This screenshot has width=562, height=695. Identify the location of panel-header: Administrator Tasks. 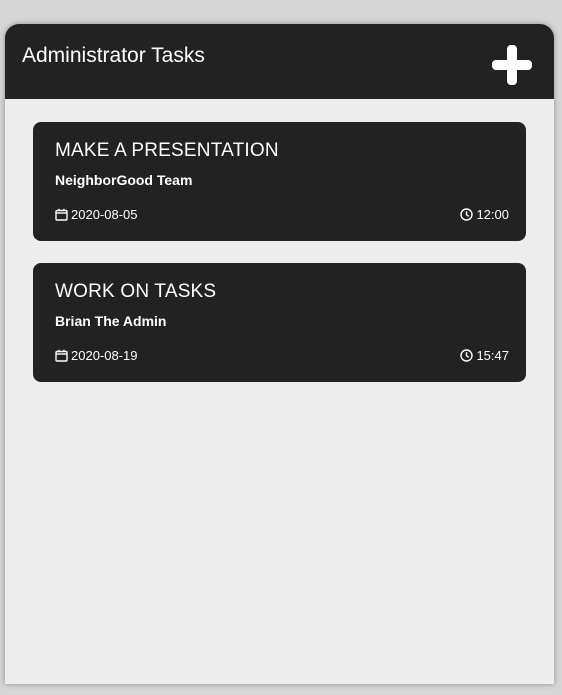
(279, 61).